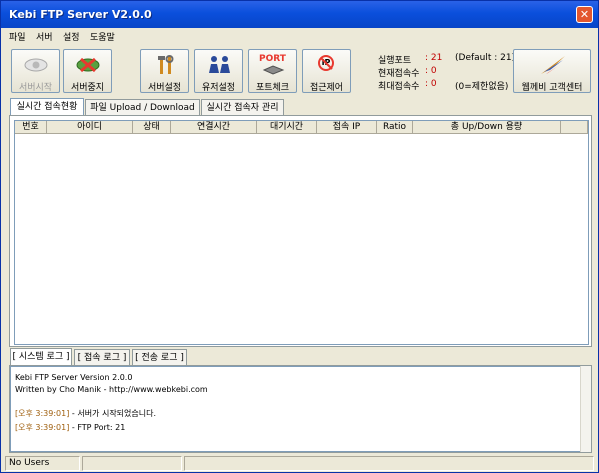  I want to click on tab-file-transfer: 파일 Upload / Download 상태, so click(142, 114).